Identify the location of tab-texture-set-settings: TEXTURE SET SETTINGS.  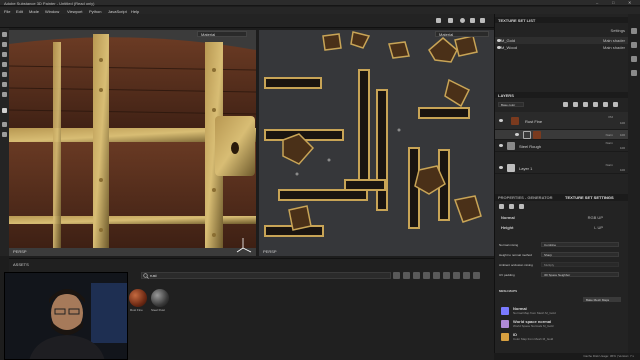
(589, 197).